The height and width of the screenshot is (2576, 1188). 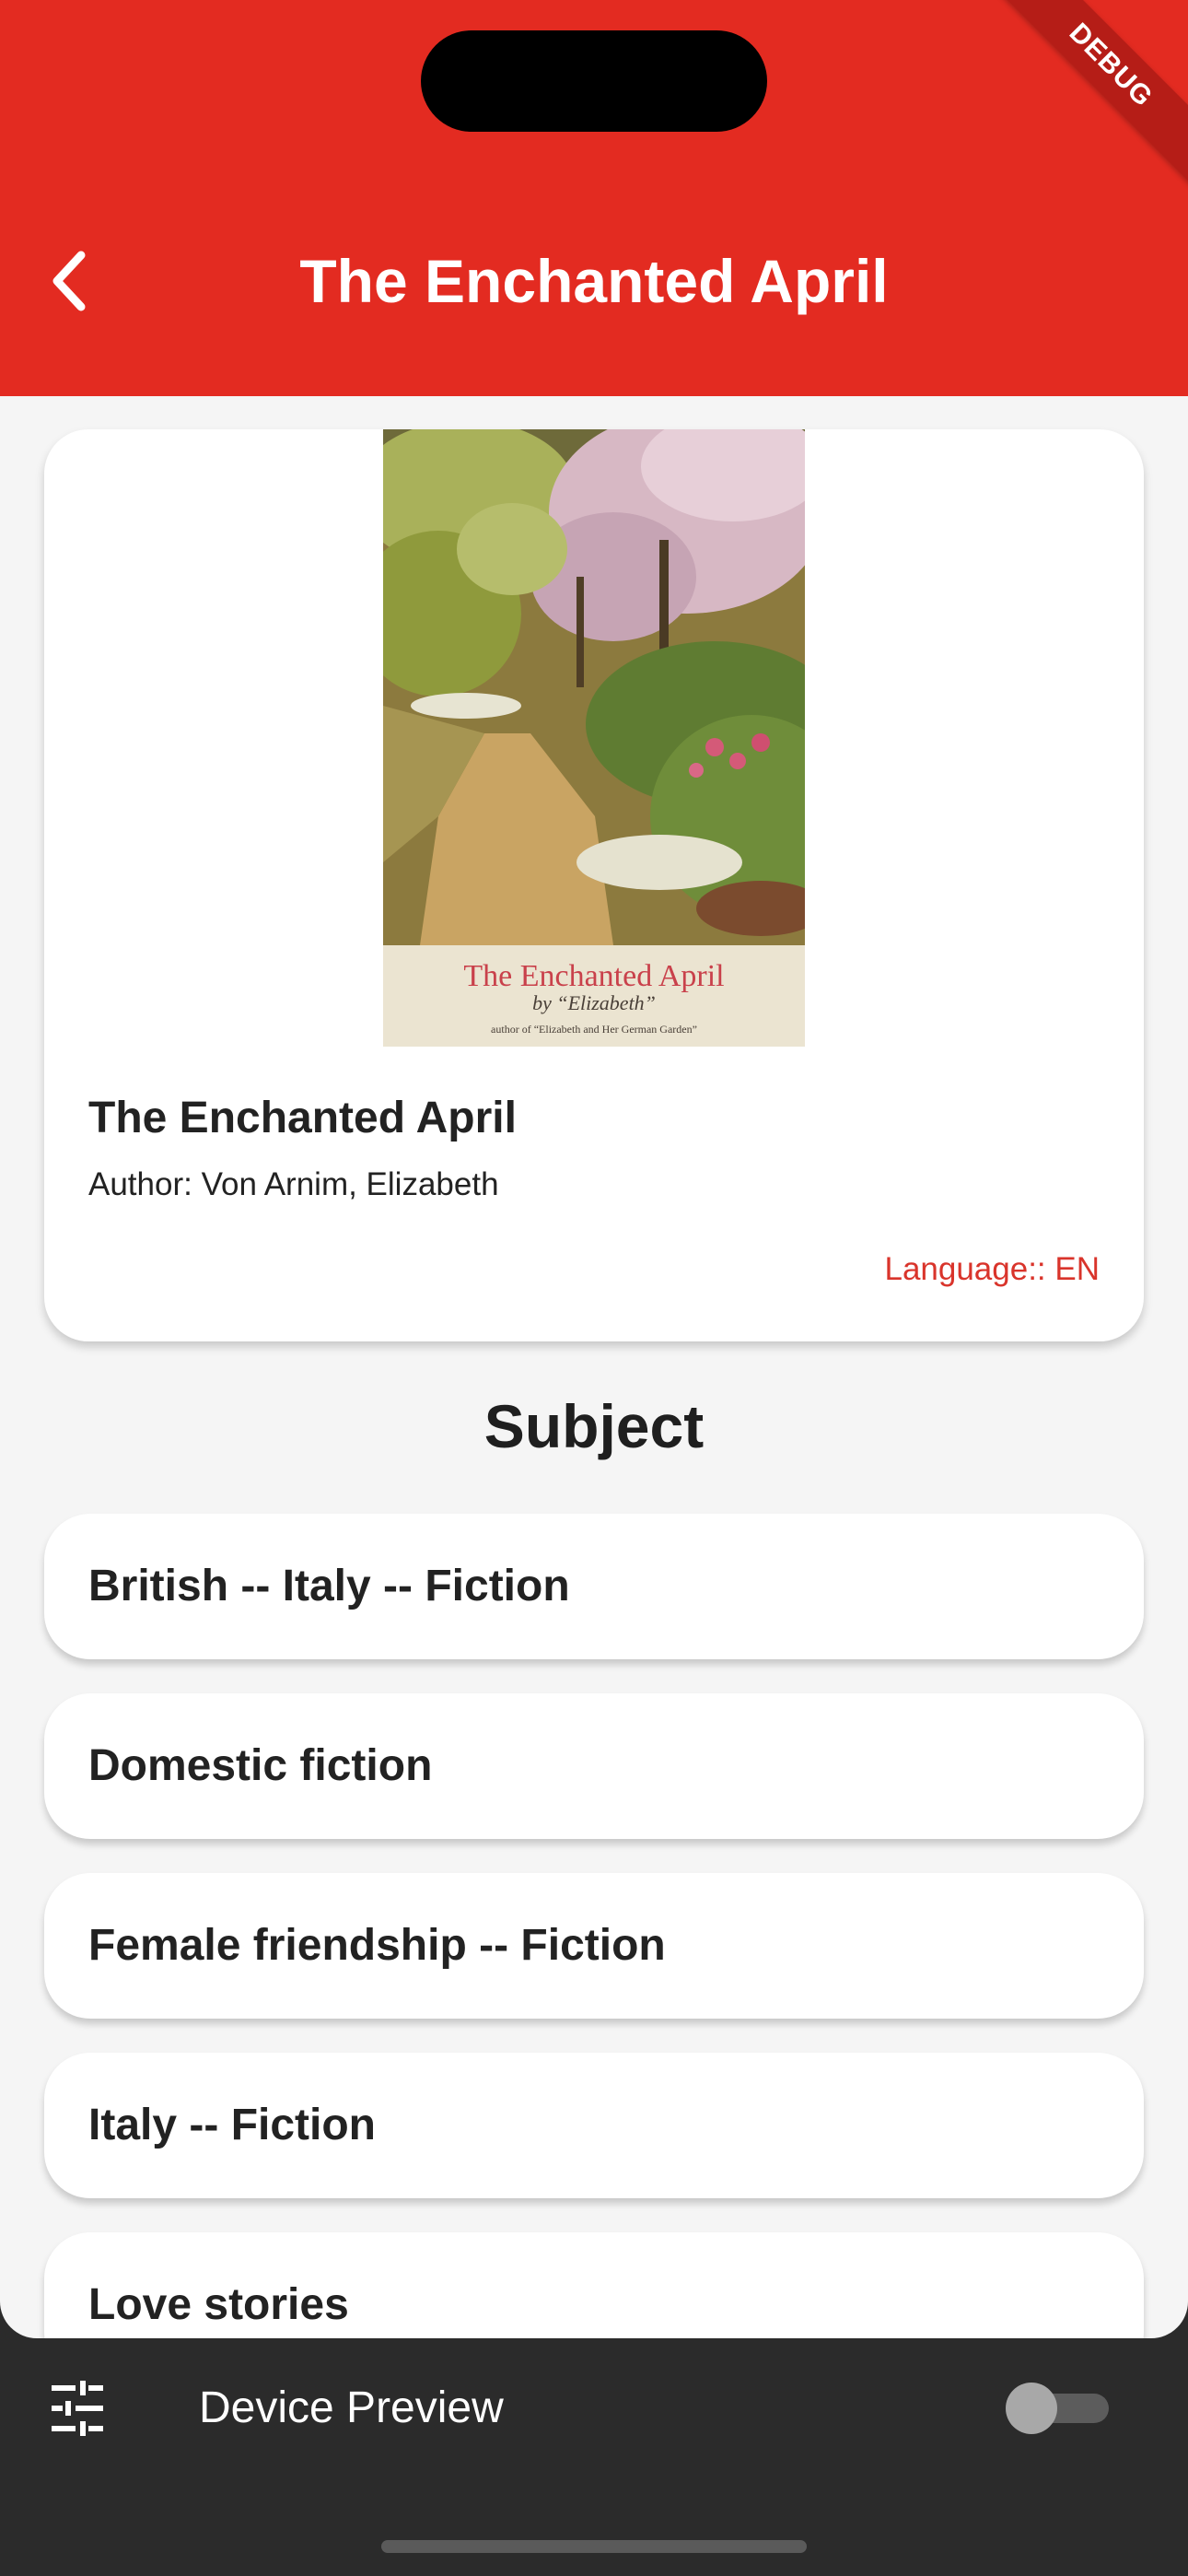 What do you see at coordinates (594, 1426) in the screenshot?
I see `subject-heading: Subject` at bounding box center [594, 1426].